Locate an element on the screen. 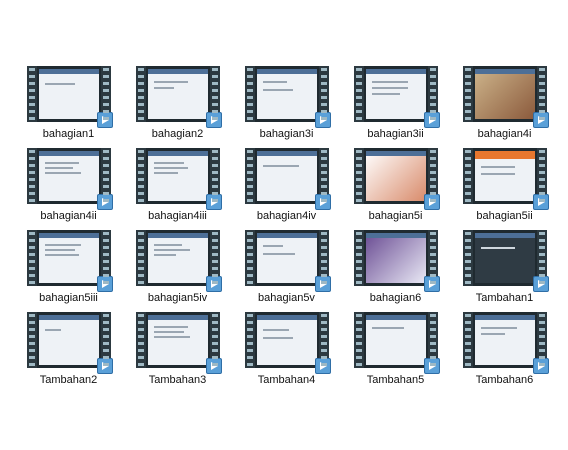 The width and height of the screenshot is (568, 450). file-name: Tambahan4 is located at coordinates (286, 380).